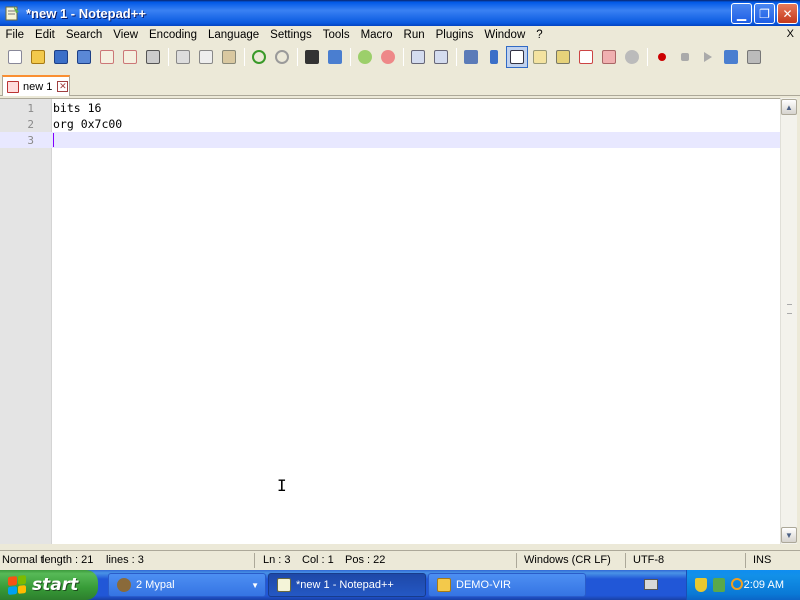  What do you see at coordinates (648, 560) in the screenshot?
I see `status-encoding: UTF-8` at bounding box center [648, 560].